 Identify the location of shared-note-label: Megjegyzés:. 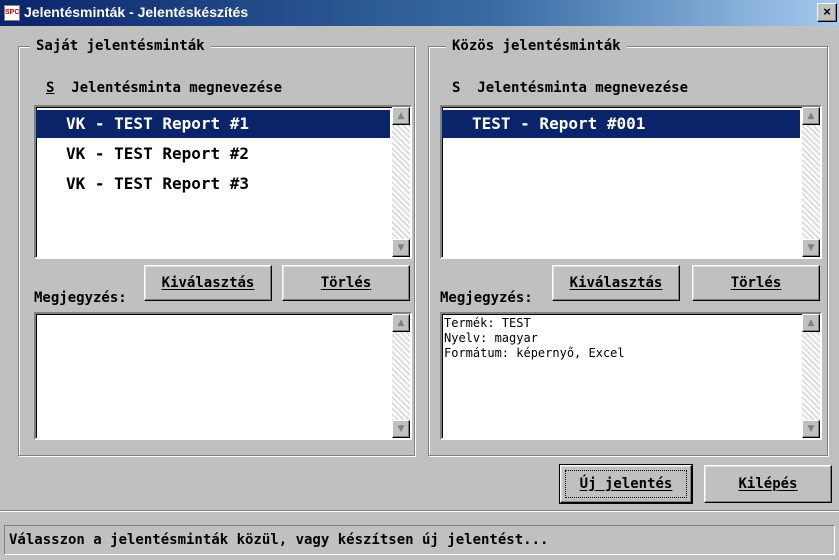
(486, 298).